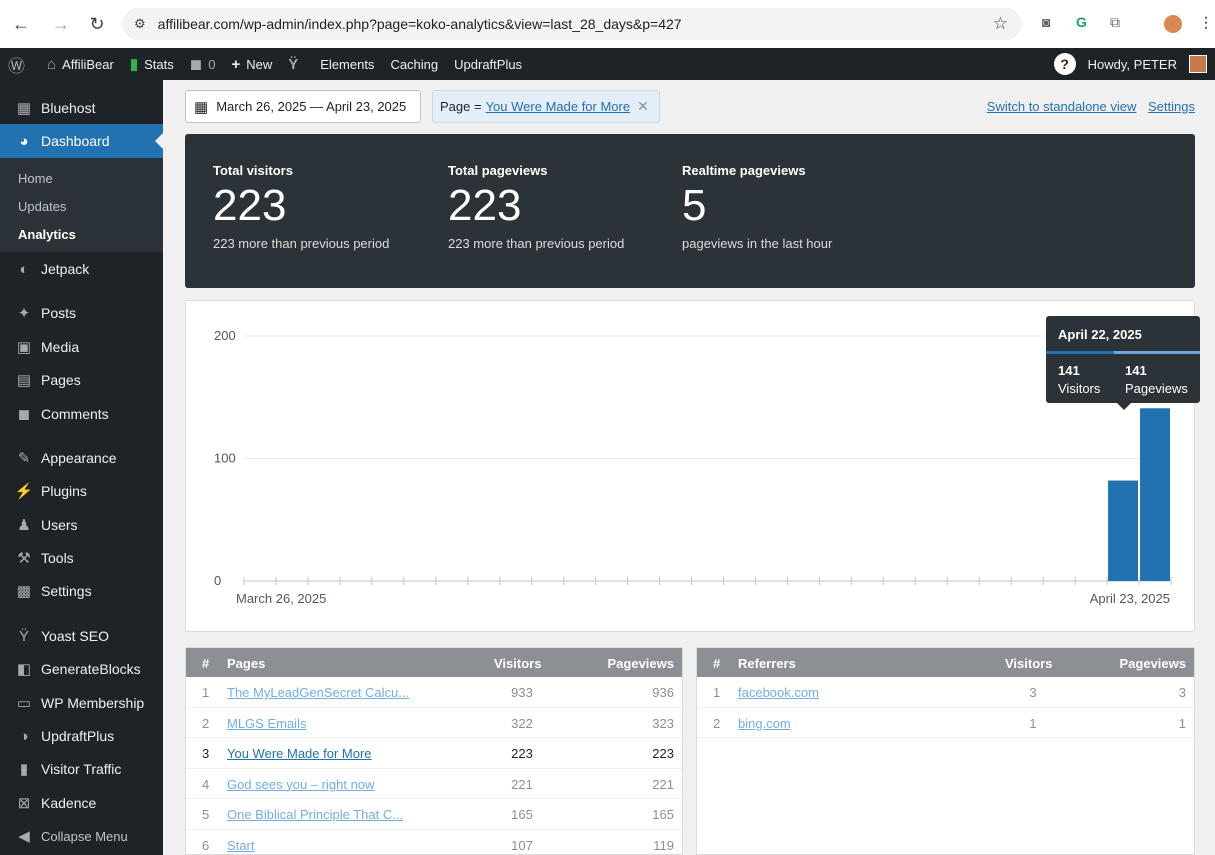 This screenshot has height=855, width=1215. I want to click on elements-link: Elements, so click(347, 64).